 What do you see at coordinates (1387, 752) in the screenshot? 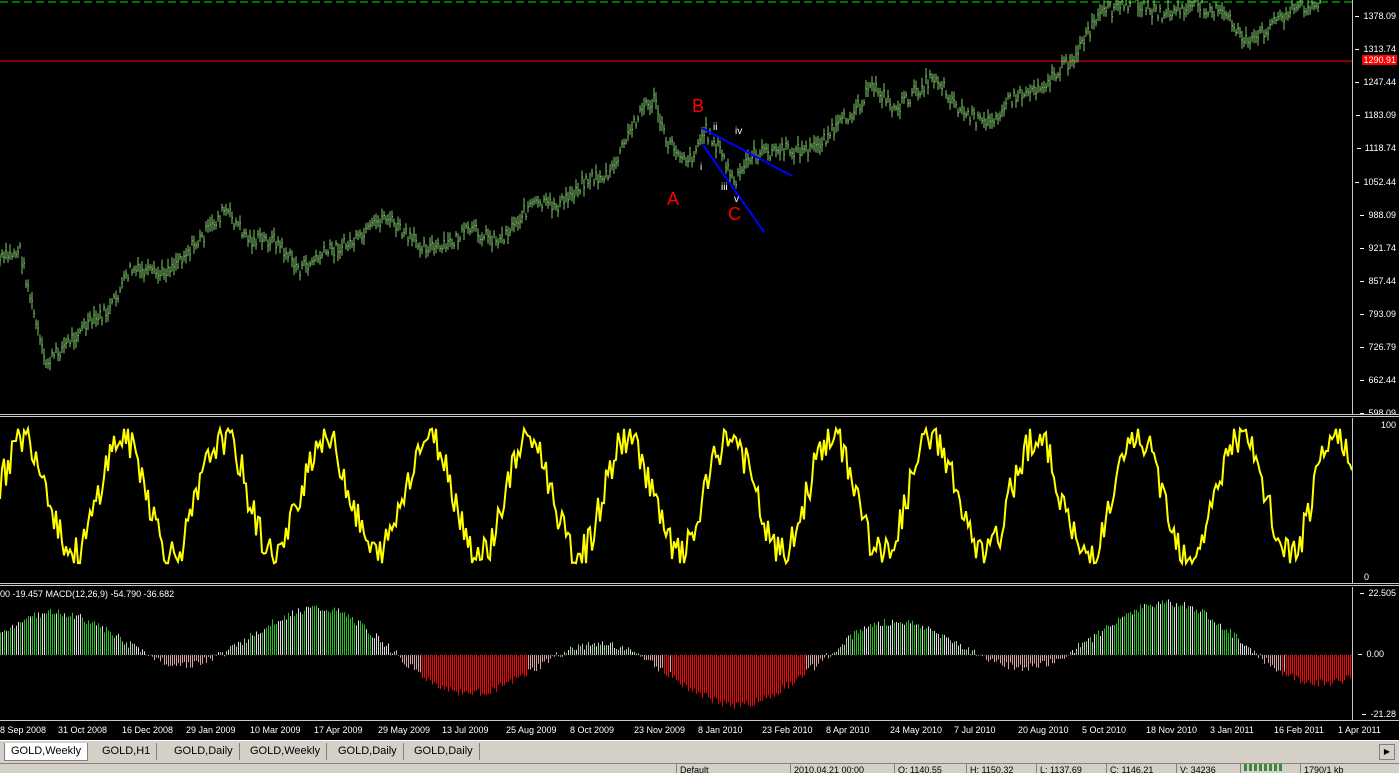
I see `tab-scroll-right-icon: ▶` at bounding box center [1387, 752].